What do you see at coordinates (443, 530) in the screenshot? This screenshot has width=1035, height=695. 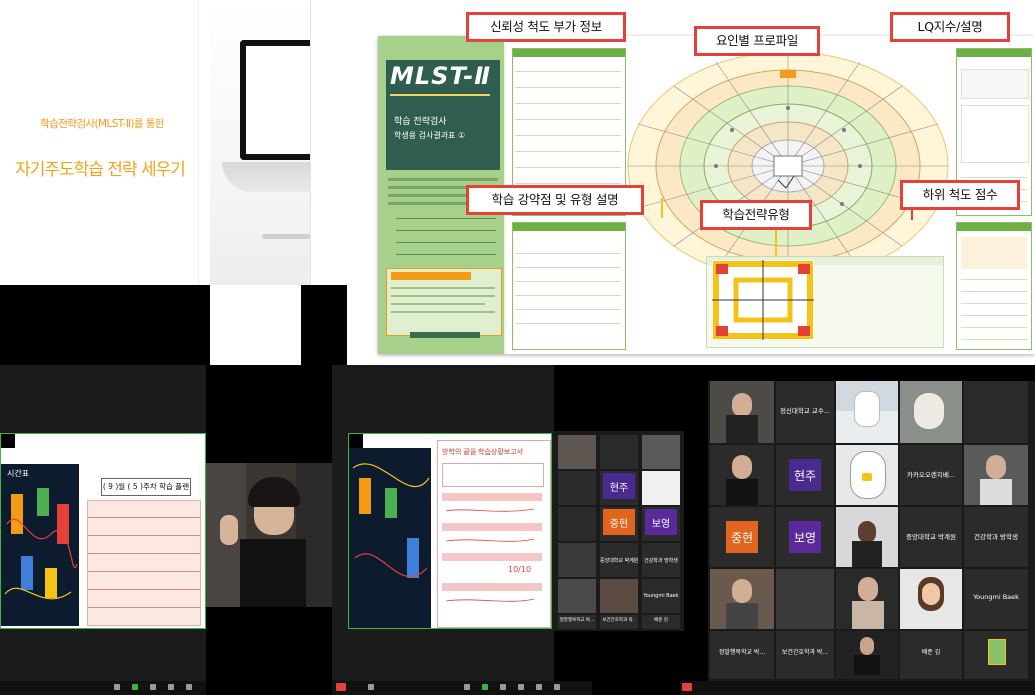 I see `screenshare-panel-2: 방학의 끝을 학습상황보고서 10/10` at bounding box center [443, 530].